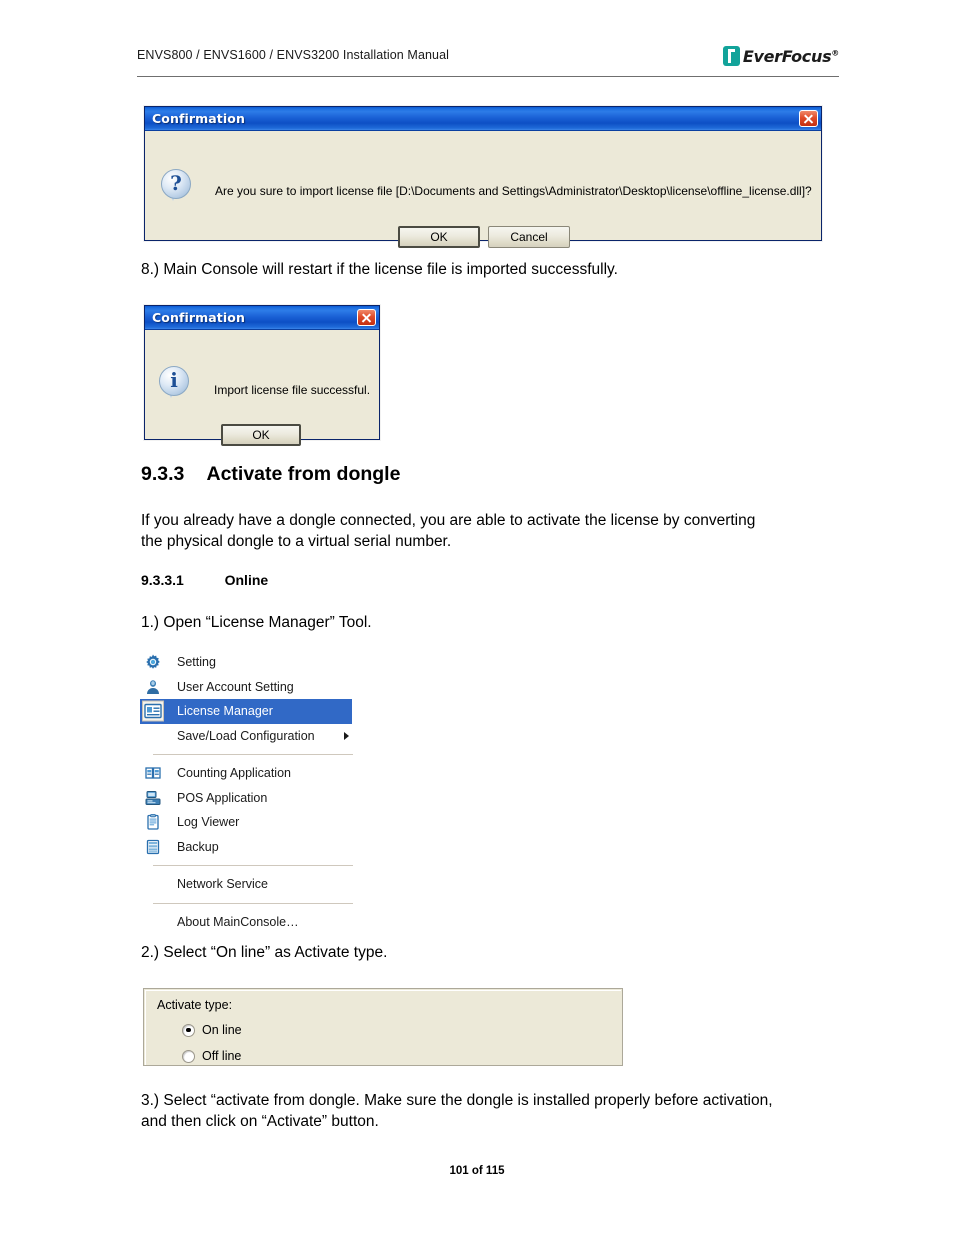  What do you see at coordinates (346, 735) in the screenshot?
I see `chevron-right-icon` at bounding box center [346, 735].